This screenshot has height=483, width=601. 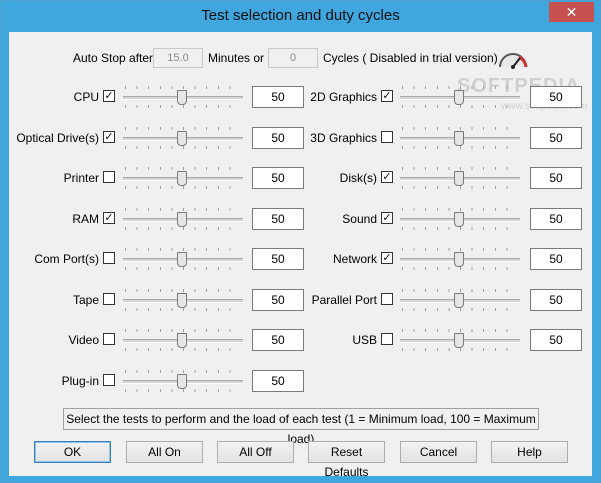 What do you see at coordinates (300, 340) in the screenshot?
I see `test-row: USB 50` at bounding box center [300, 340].